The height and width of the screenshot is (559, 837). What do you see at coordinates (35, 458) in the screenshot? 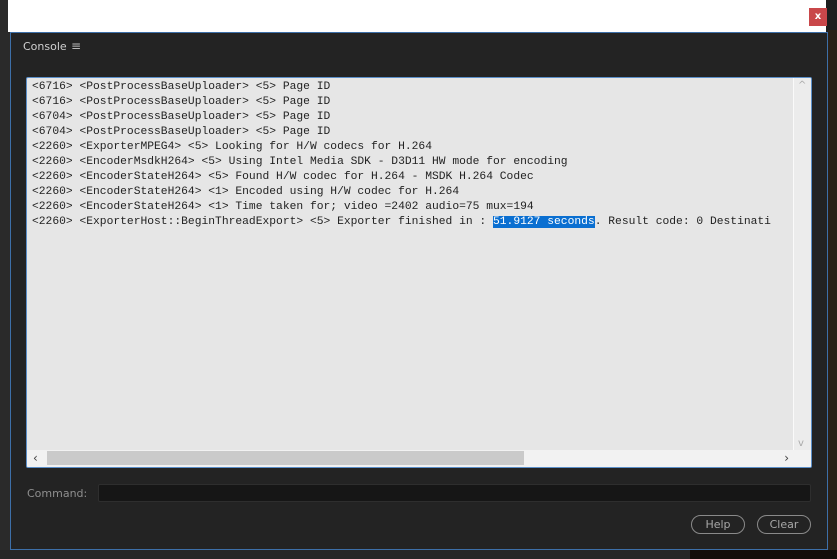
I see `scroll-left-icon: ‹` at bounding box center [35, 458].